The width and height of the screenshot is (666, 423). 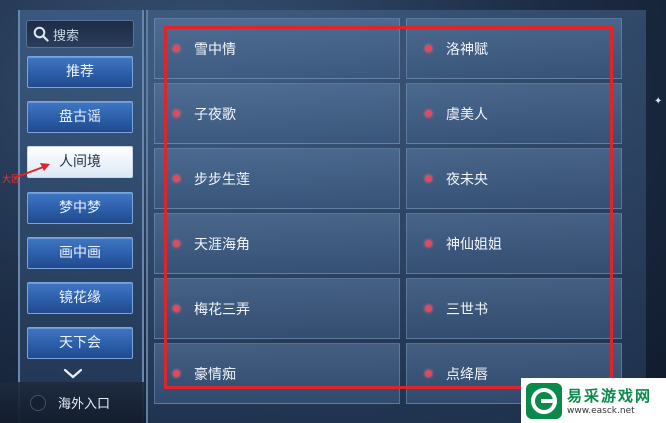 What do you see at coordinates (658, 101) in the screenshot?
I see `sparkle-icon: ✦` at bounding box center [658, 101].